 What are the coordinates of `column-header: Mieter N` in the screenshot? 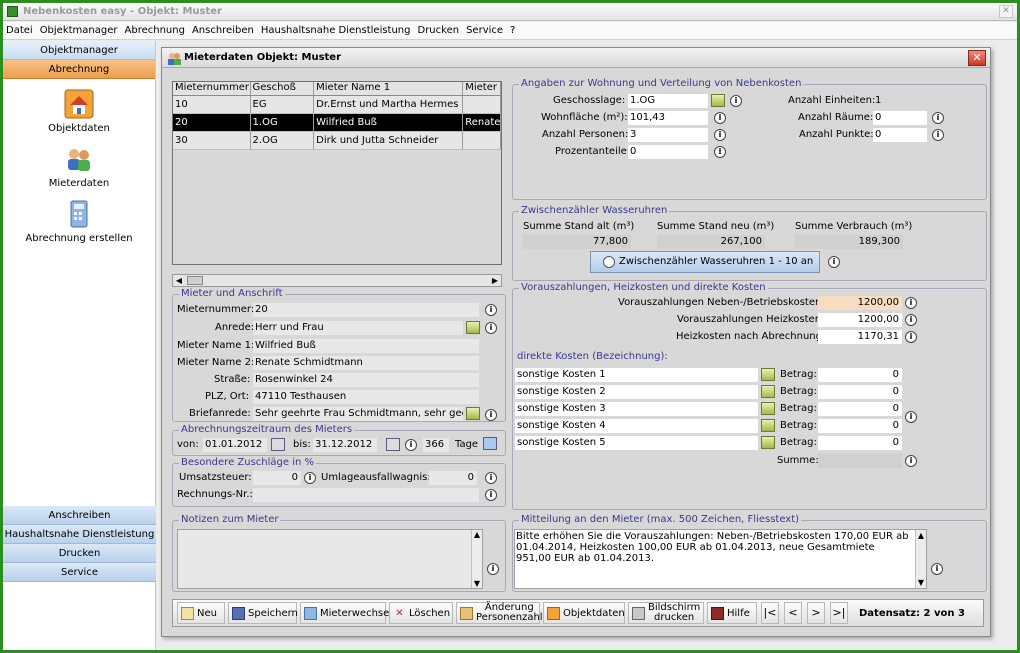 It's located at (482, 88).